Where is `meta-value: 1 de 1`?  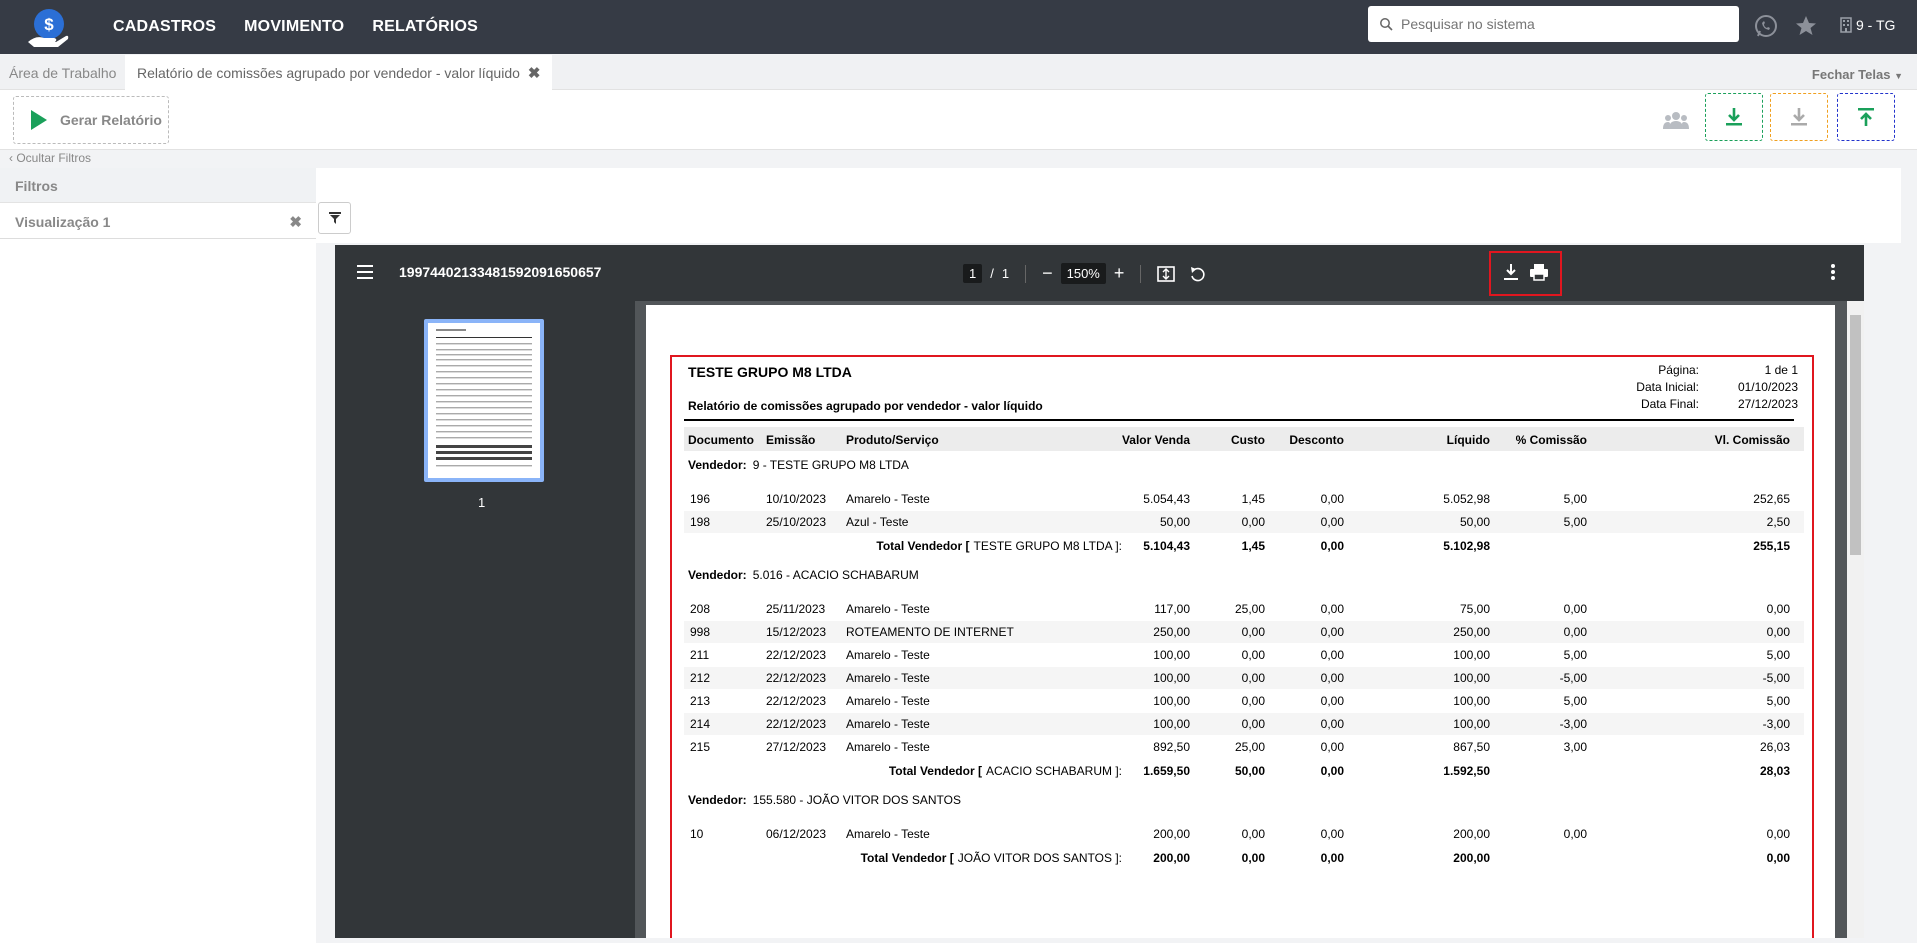
meta-value: 1 de 1 is located at coordinates (1781, 370).